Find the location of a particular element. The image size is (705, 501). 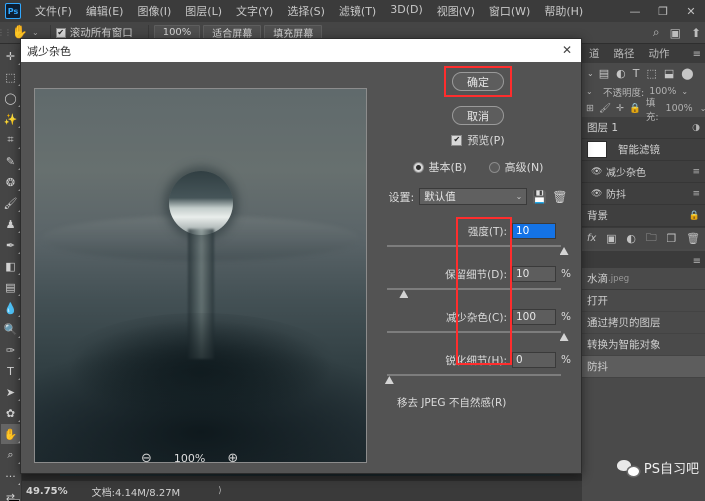

layer-row-background-layer: 背景 🔒 is located at coordinates (643, 216).